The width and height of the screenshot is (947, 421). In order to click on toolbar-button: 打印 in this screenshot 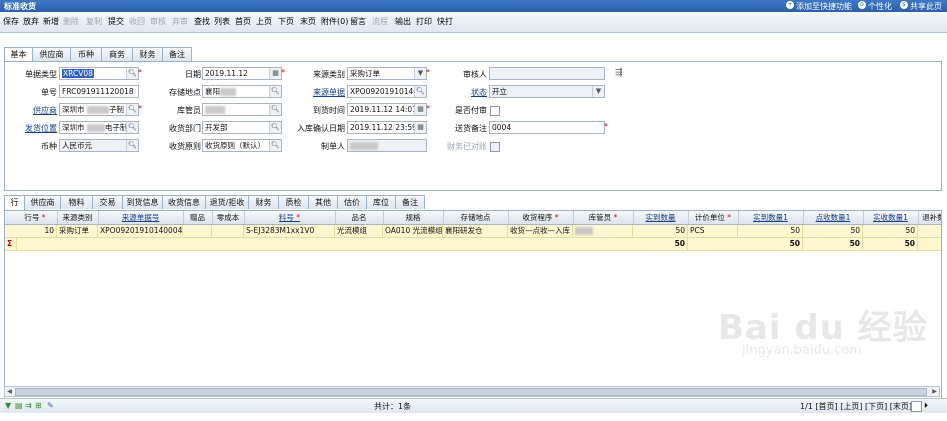, I will do `click(424, 21)`.